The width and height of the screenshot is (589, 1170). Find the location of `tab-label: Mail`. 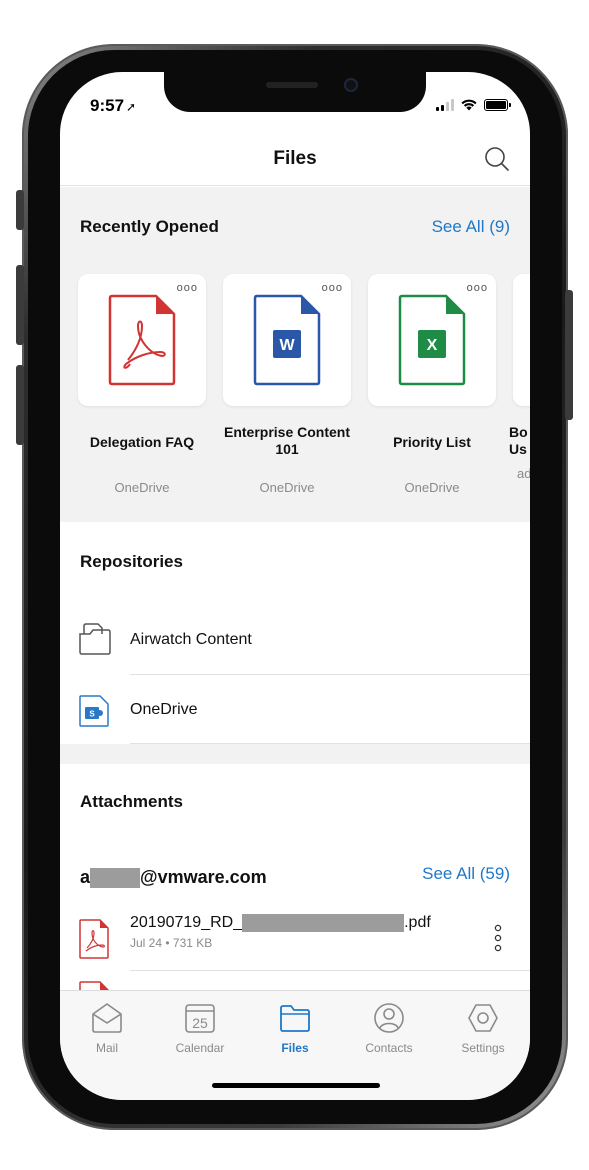

tab-label: Mail is located at coordinates (106, 1048).